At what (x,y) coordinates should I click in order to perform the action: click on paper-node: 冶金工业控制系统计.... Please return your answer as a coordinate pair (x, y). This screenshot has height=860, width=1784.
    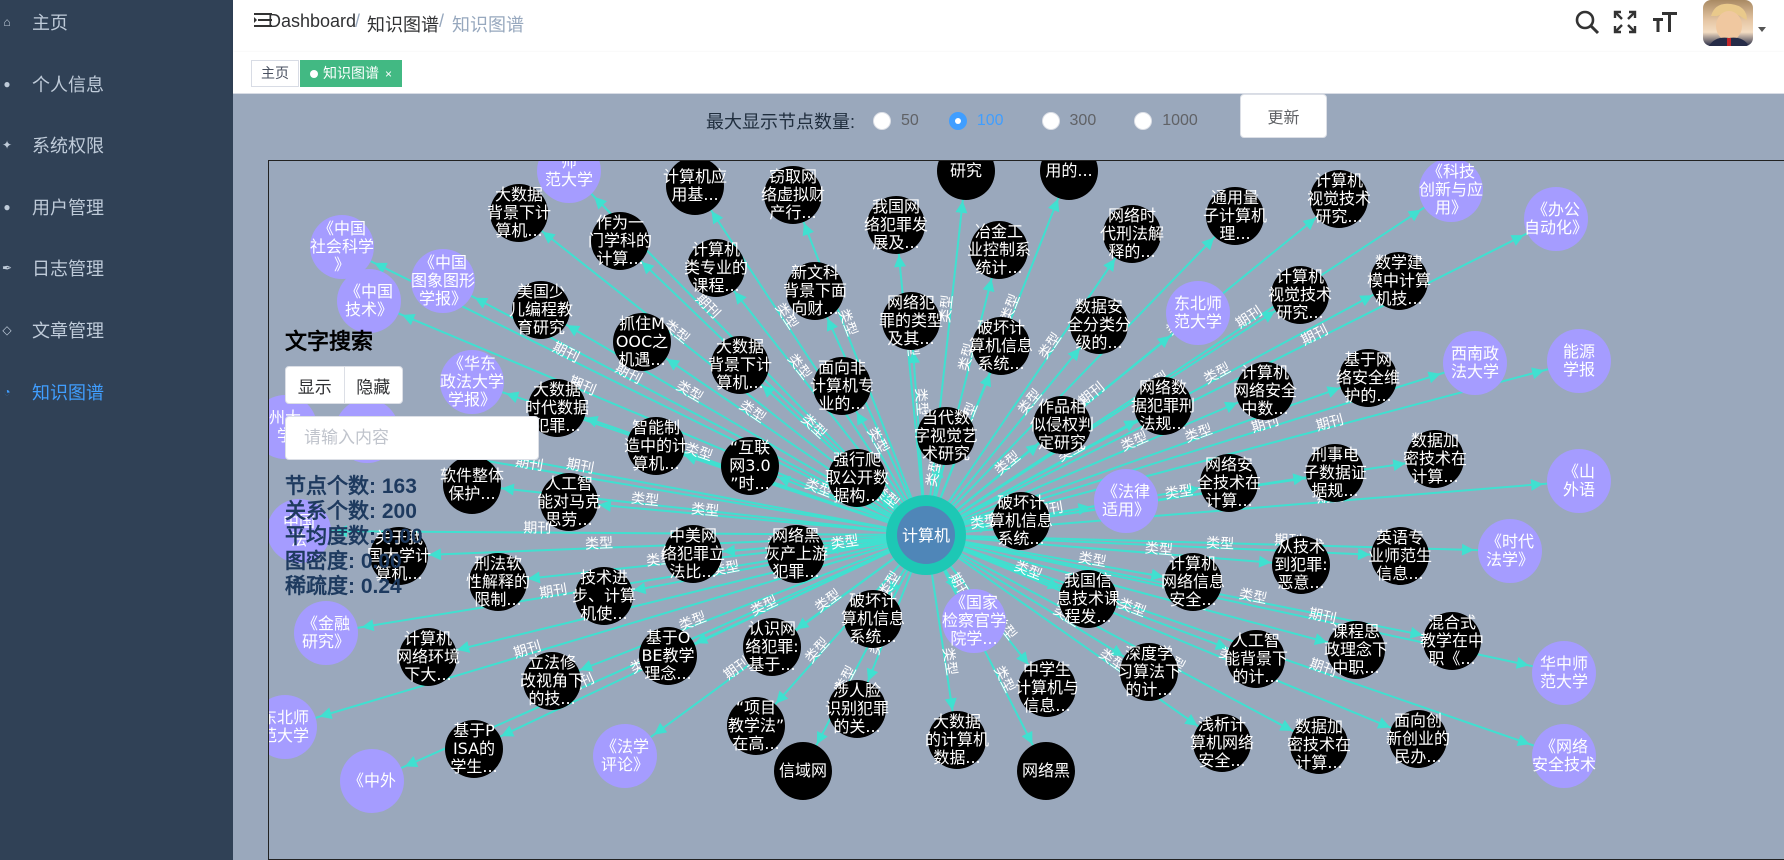
    Looking at the image, I should click on (999, 250).